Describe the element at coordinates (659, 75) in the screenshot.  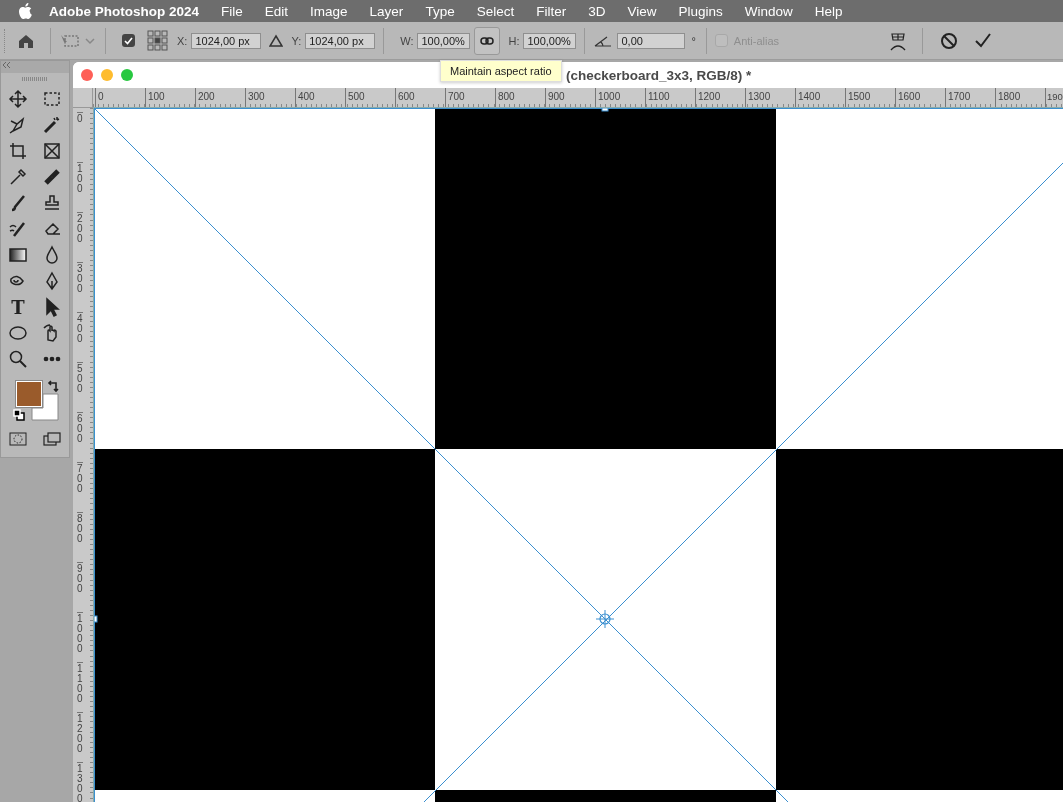
I see `document-title: (checkerboard_3x3, RGB/8) *` at that location.